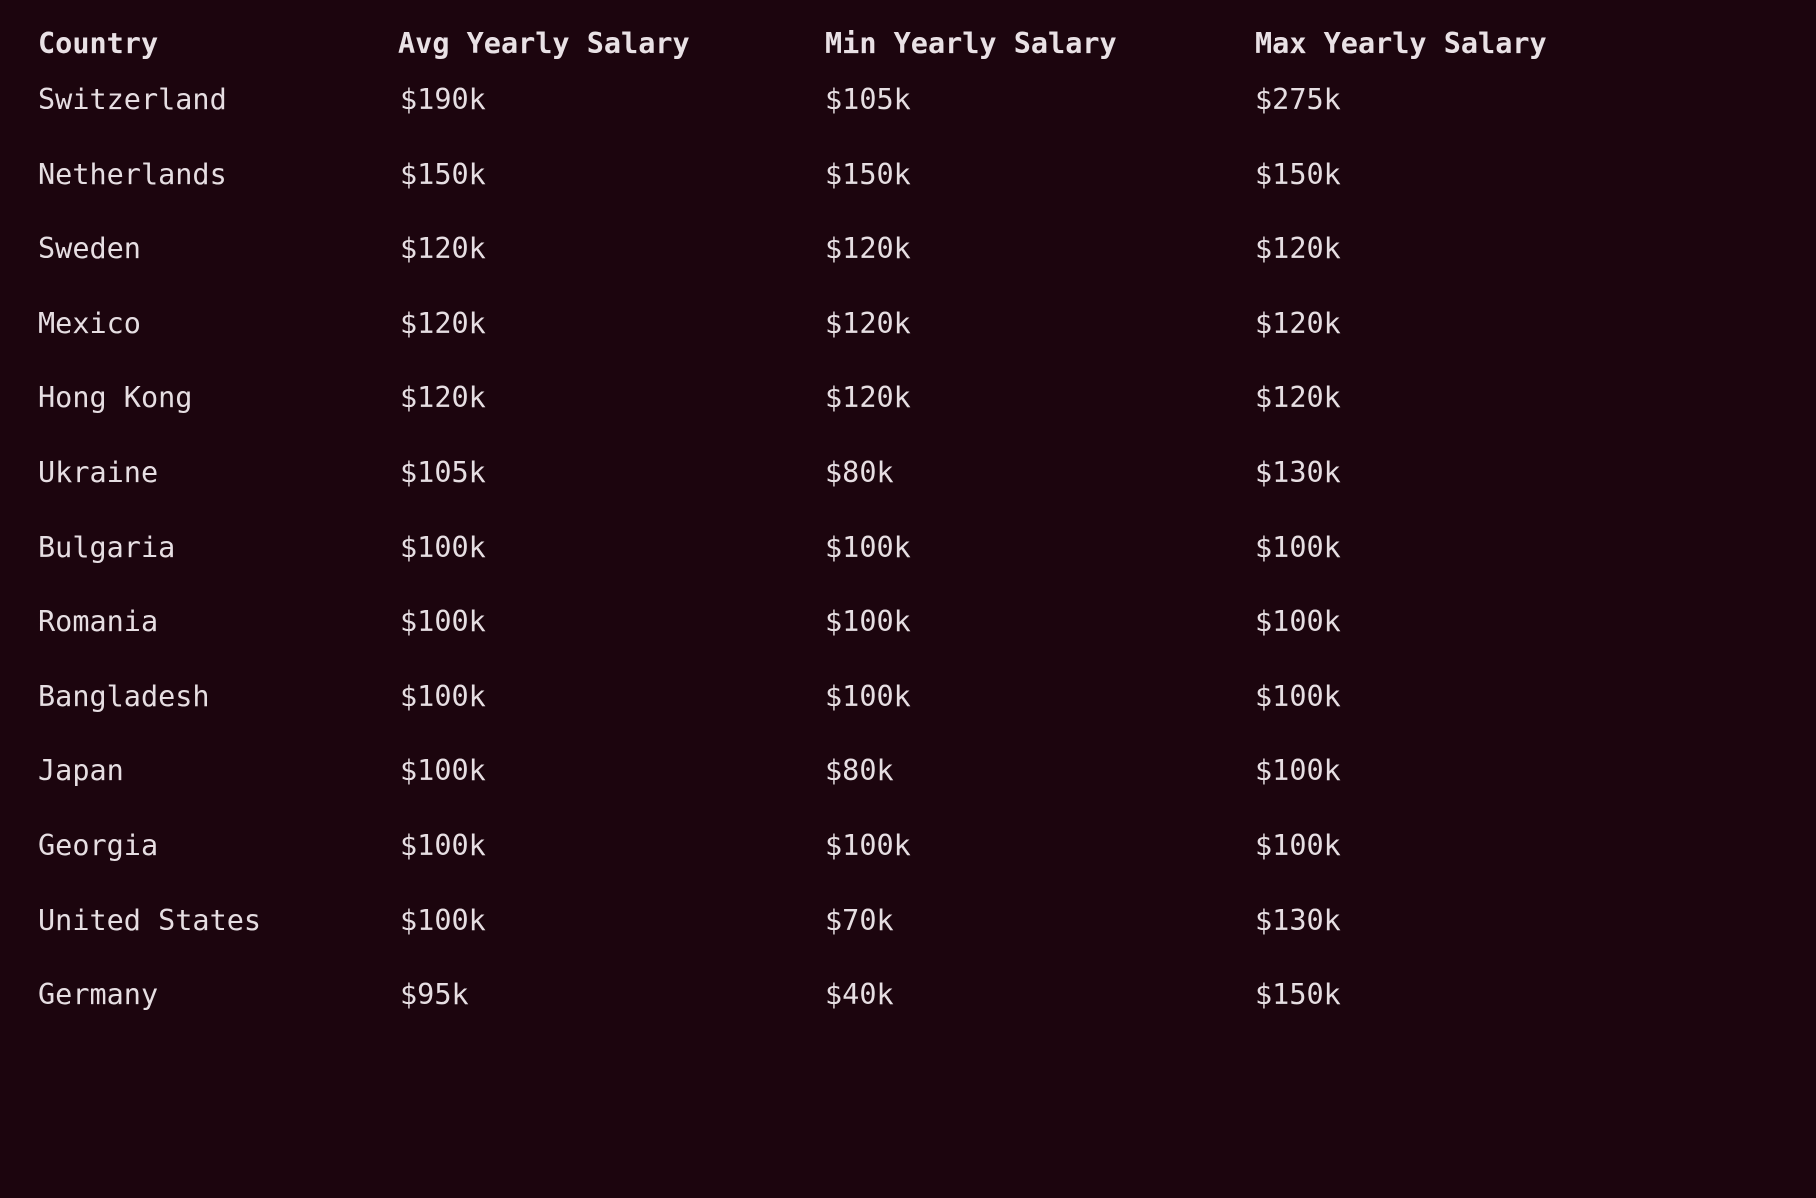 Image resolution: width=1816 pixels, height=1198 pixels. I want to click on cell-country-text: Netherlands, so click(132, 174).